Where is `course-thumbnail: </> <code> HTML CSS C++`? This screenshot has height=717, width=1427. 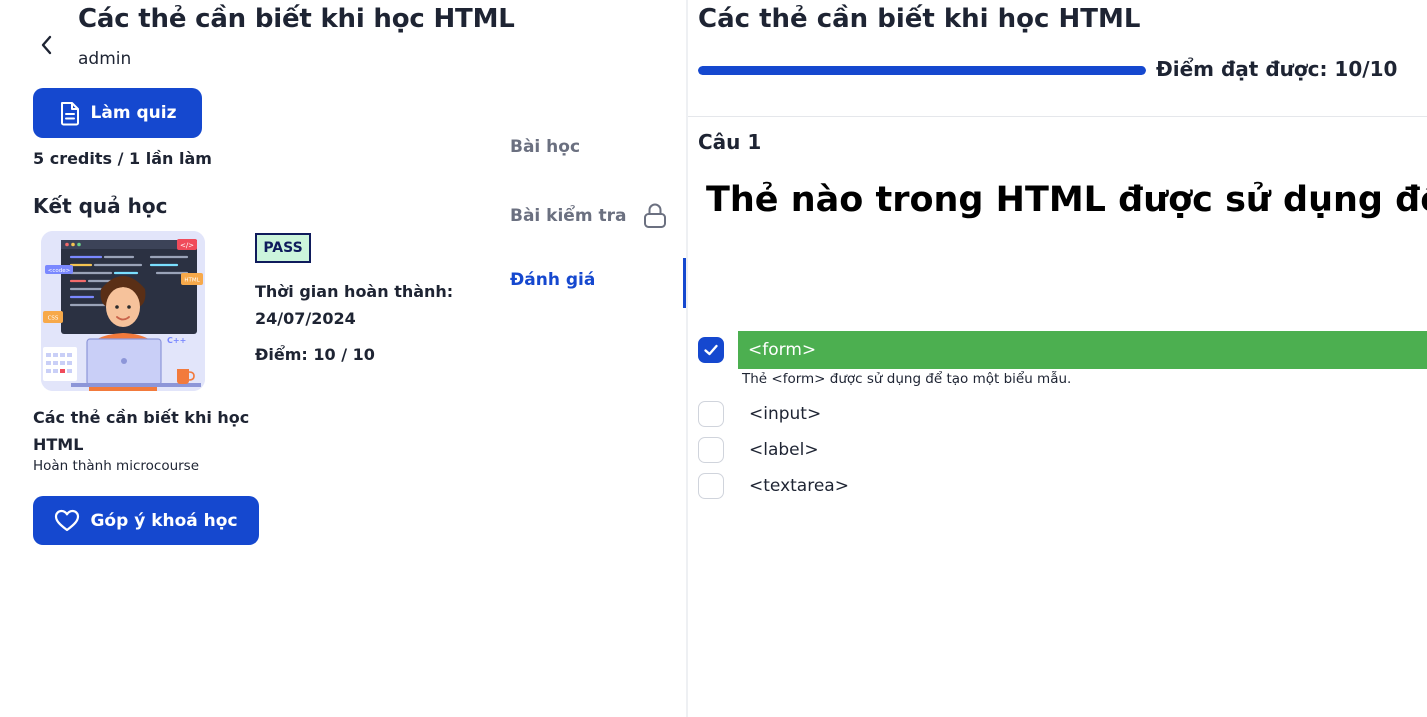 course-thumbnail: </> <code> HTML CSS C++ is located at coordinates (123, 311).